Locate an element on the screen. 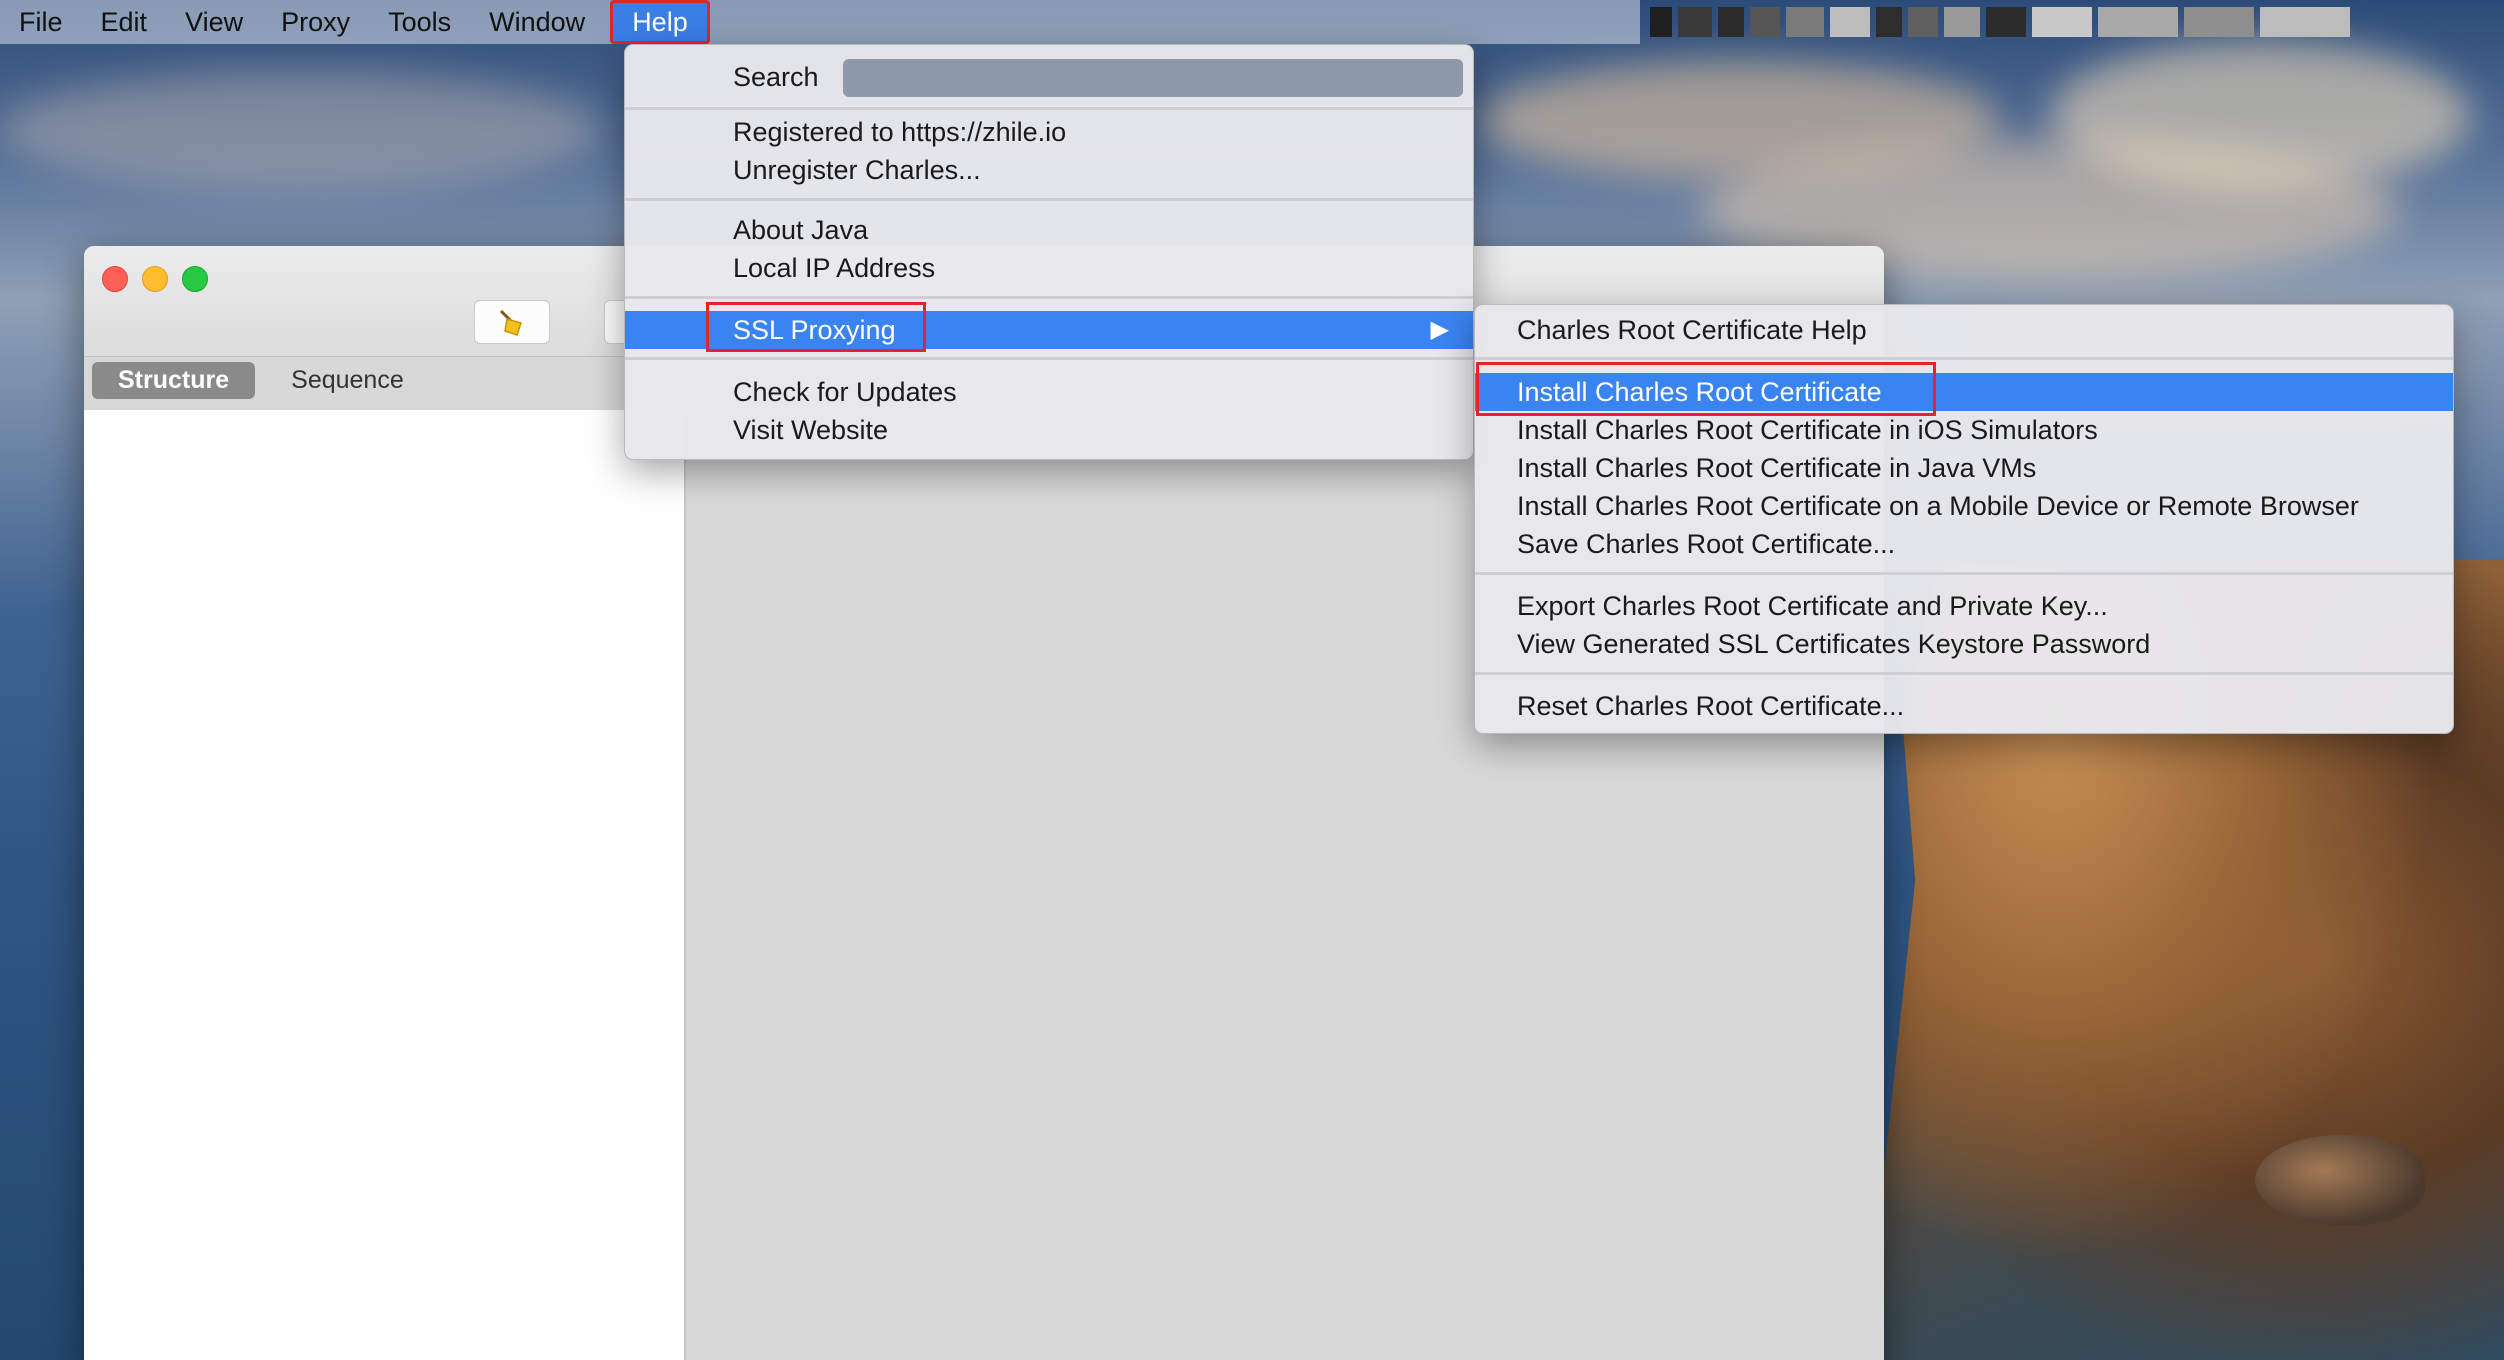 The image size is (2504, 1360). menu-file: File is located at coordinates (41, 22).